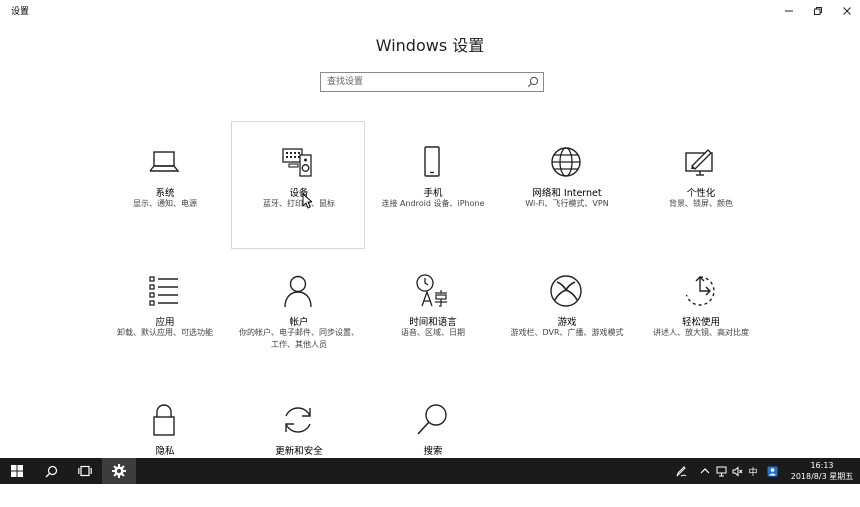 The image size is (860, 507). Describe the element at coordinates (433, 451) in the screenshot. I see `tile-name: 搜索` at that location.